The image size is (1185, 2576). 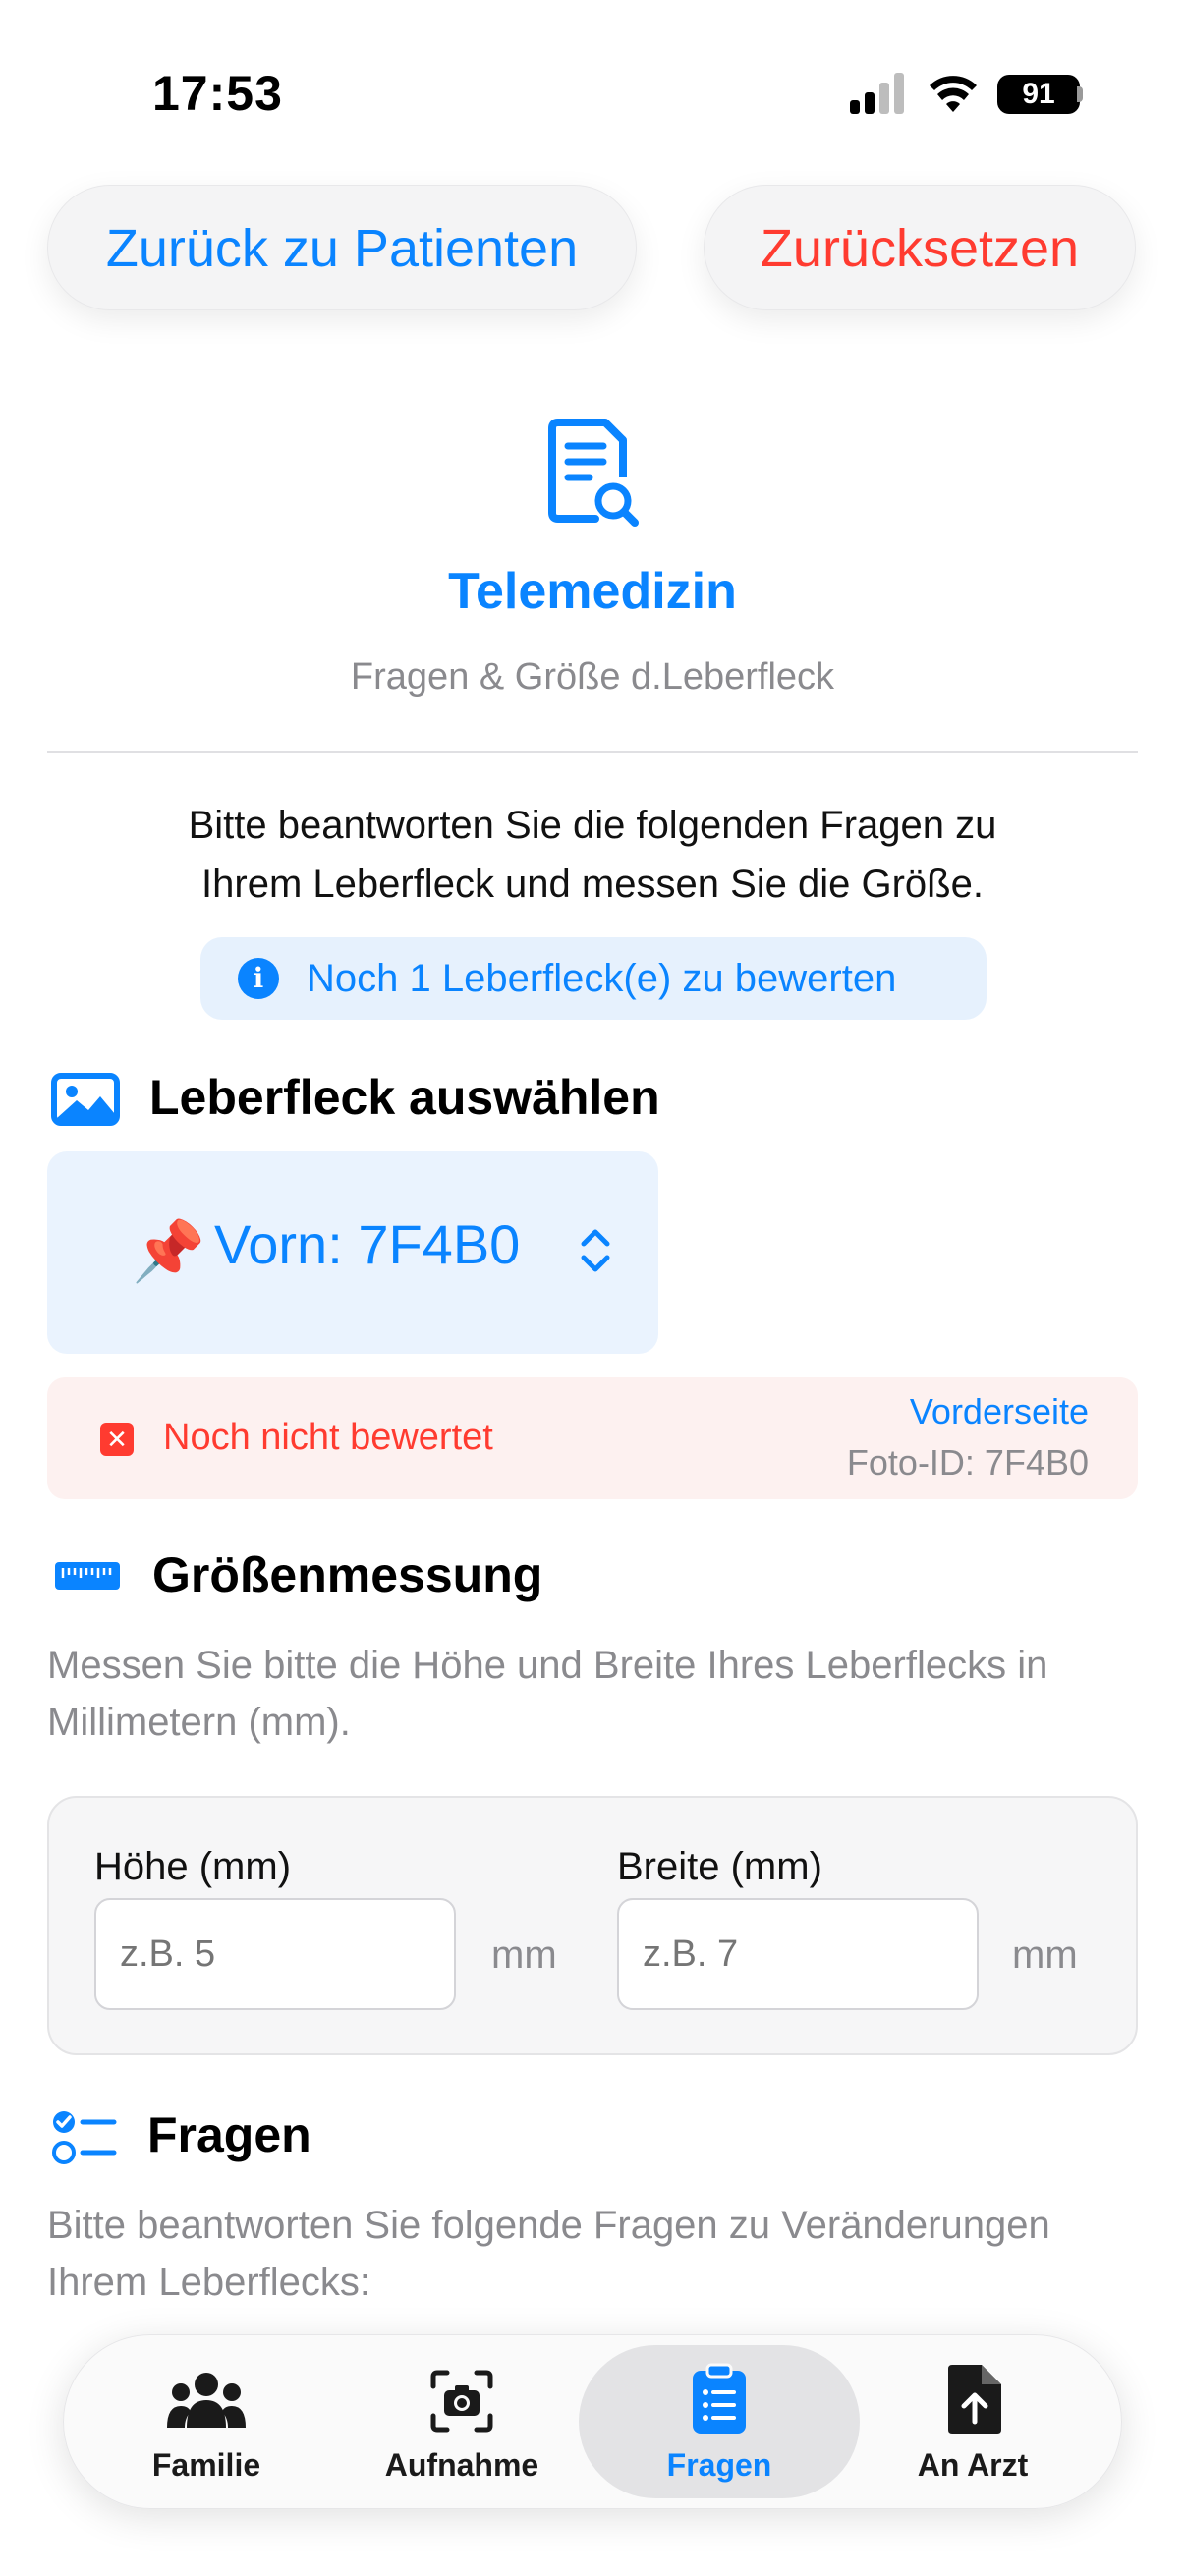 What do you see at coordinates (462, 2401) in the screenshot?
I see `camera-icon` at bounding box center [462, 2401].